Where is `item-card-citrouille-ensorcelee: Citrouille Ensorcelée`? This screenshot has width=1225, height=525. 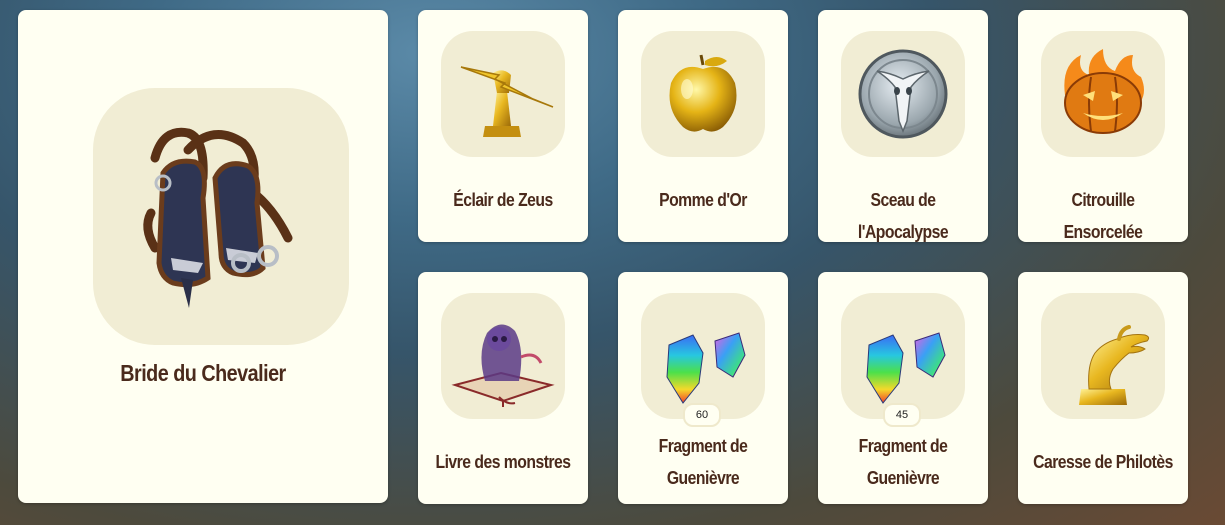 item-card-citrouille-ensorcelee: Citrouille Ensorcelée is located at coordinates (1103, 126).